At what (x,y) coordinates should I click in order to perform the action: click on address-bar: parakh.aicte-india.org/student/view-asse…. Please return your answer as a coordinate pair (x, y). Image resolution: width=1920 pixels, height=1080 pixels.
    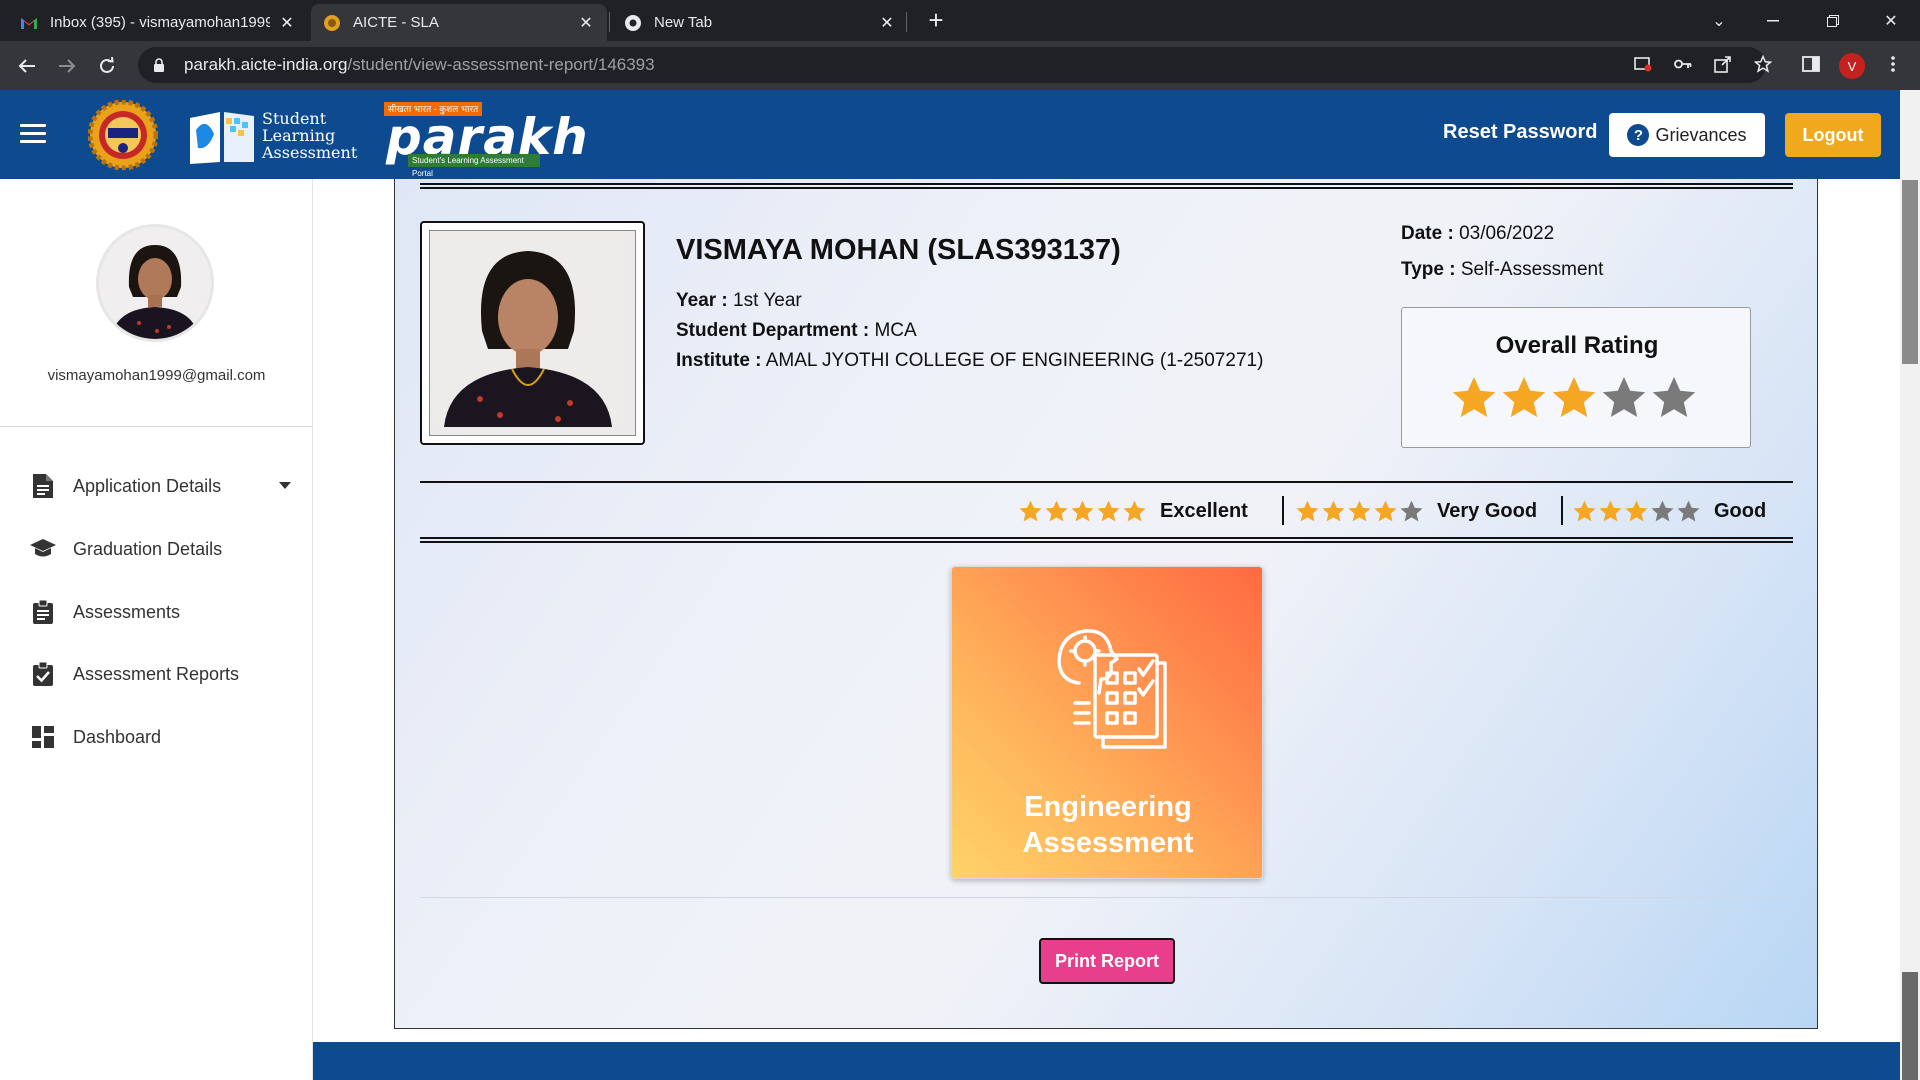
    Looking at the image, I should click on (952, 65).